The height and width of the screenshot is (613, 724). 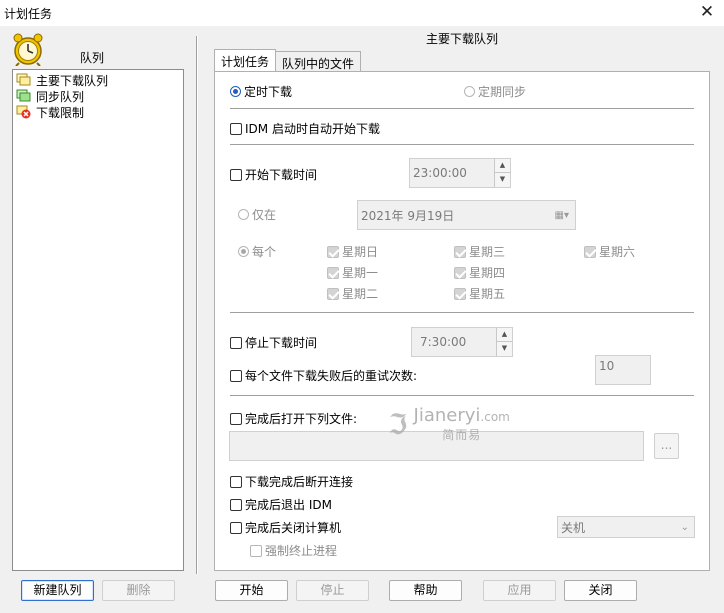 What do you see at coordinates (50, 96) in the screenshot?
I see `sidebar-item-sync-queue: 同步队列` at bounding box center [50, 96].